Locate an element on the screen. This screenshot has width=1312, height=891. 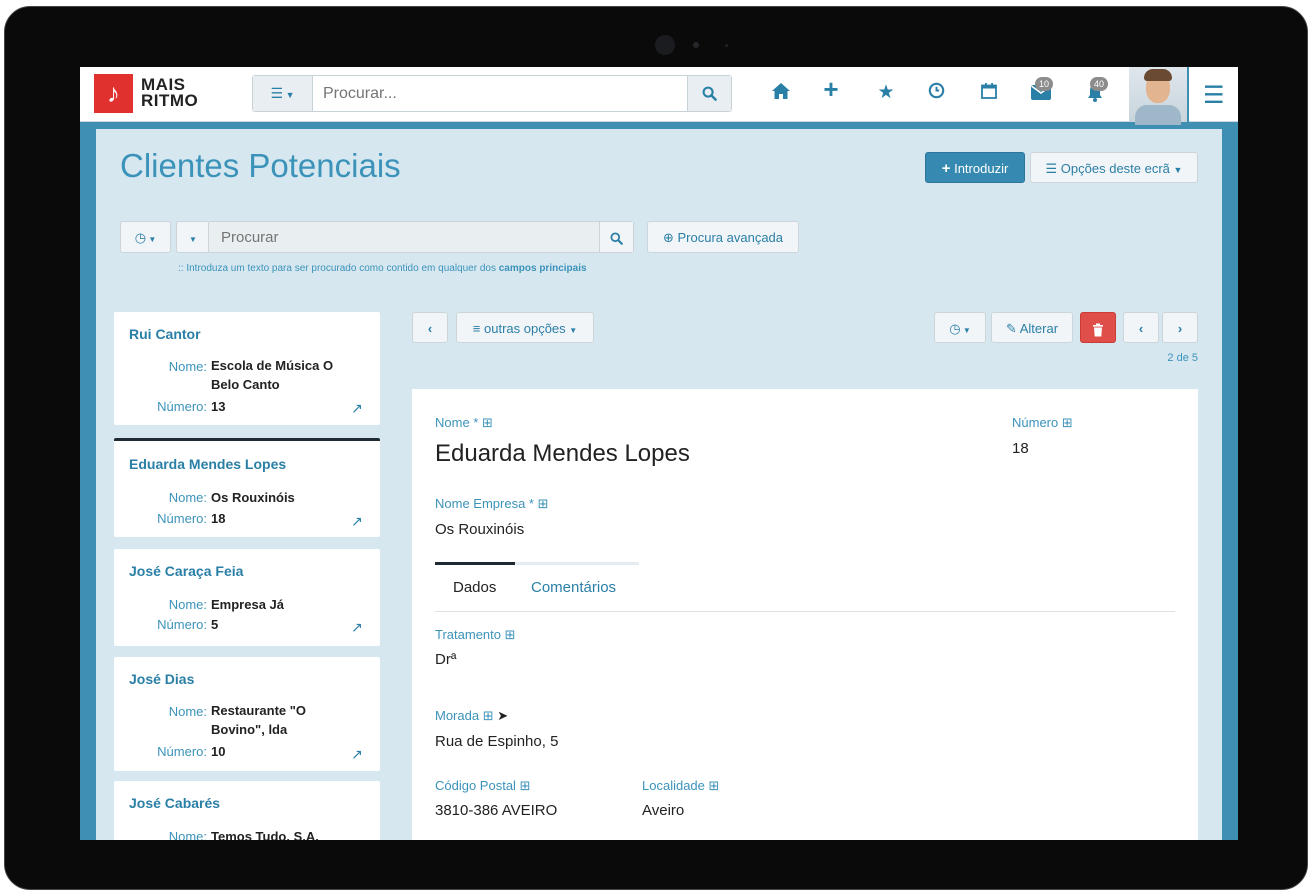
list-search is located at coordinates (421, 237).